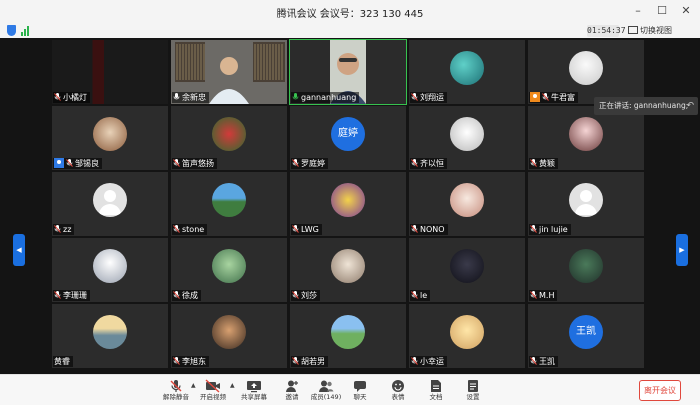 This screenshot has height=405, width=700. Describe the element at coordinates (398, 385) in the screenshot. I see `smiley-face-icon` at that location.